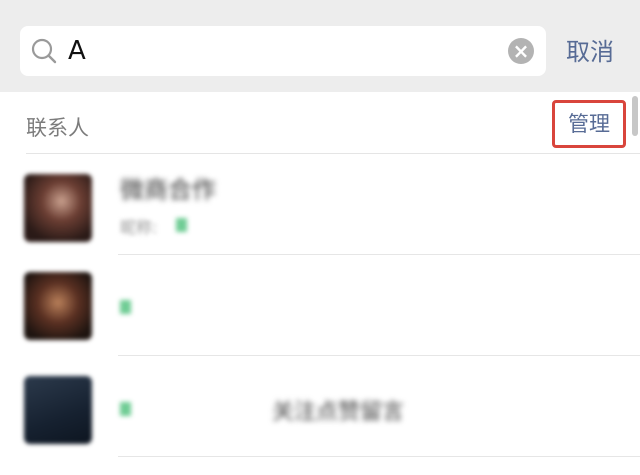  I want to click on watermark-text: 关注点赞留言, so click(338, 412).